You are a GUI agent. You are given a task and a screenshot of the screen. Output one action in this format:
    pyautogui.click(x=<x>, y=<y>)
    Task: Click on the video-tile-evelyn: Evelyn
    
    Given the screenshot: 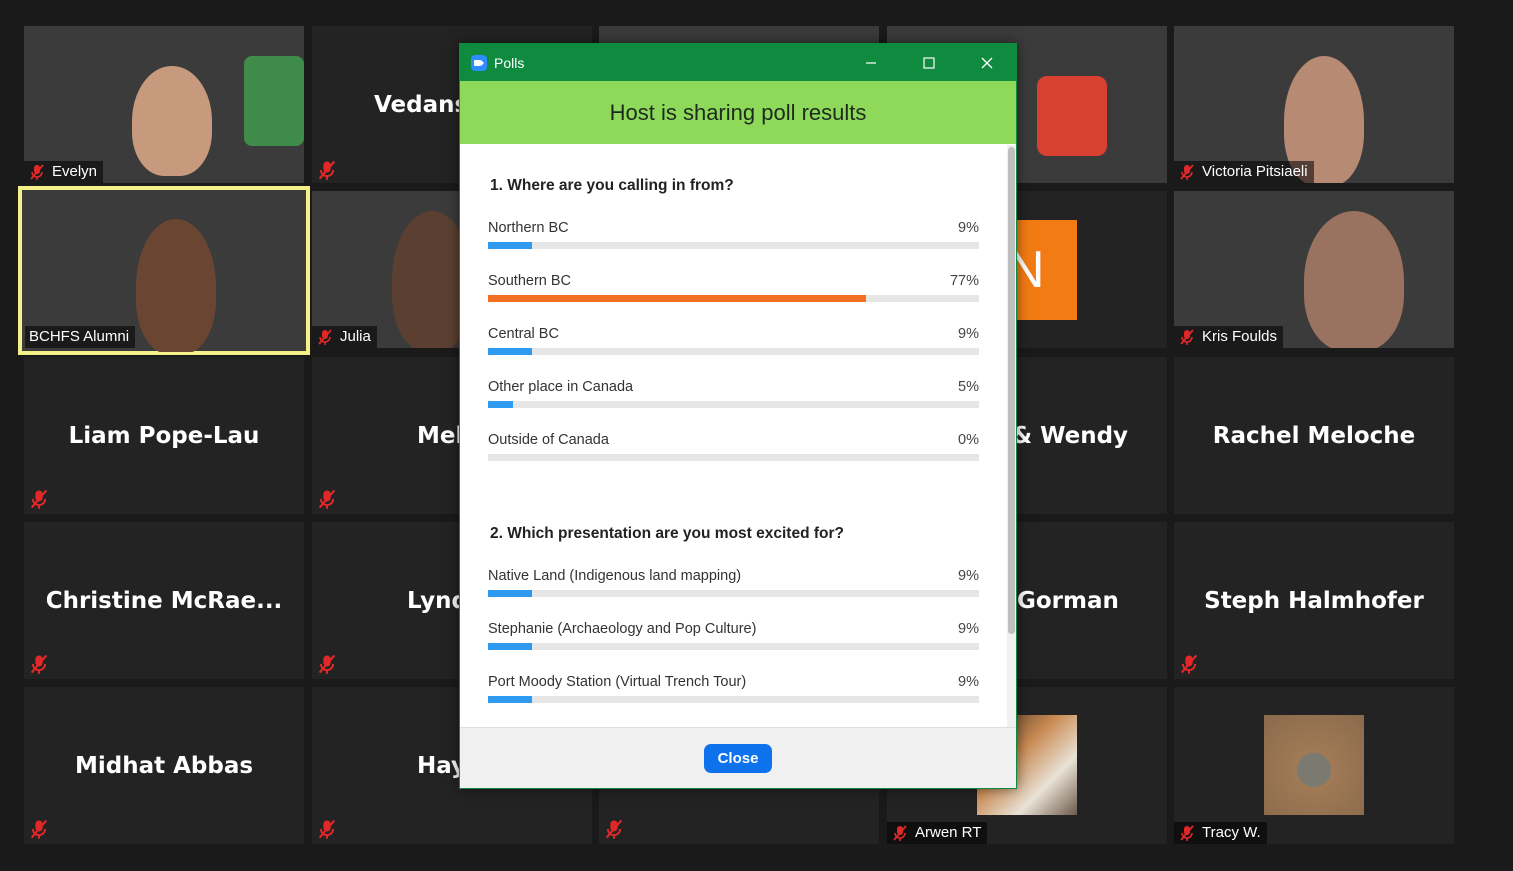 What is the action you would take?
    pyautogui.click(x=164, y=104)
    